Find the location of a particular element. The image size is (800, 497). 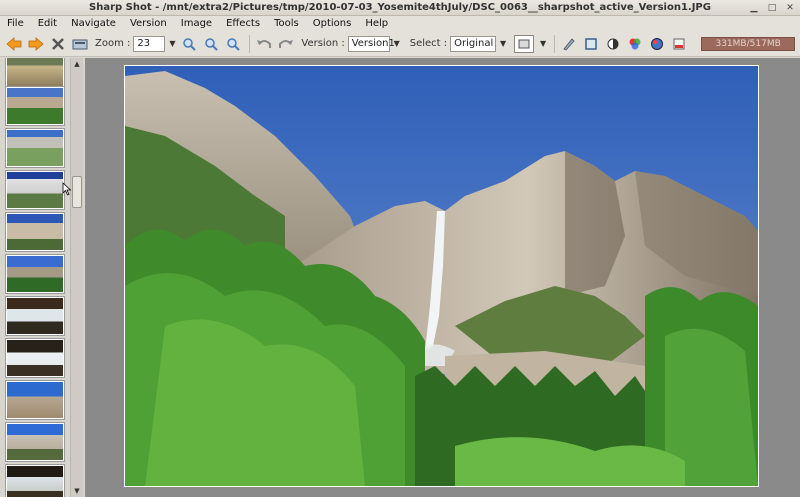

menu-tools: Tools is located at coordinates (286, 23).